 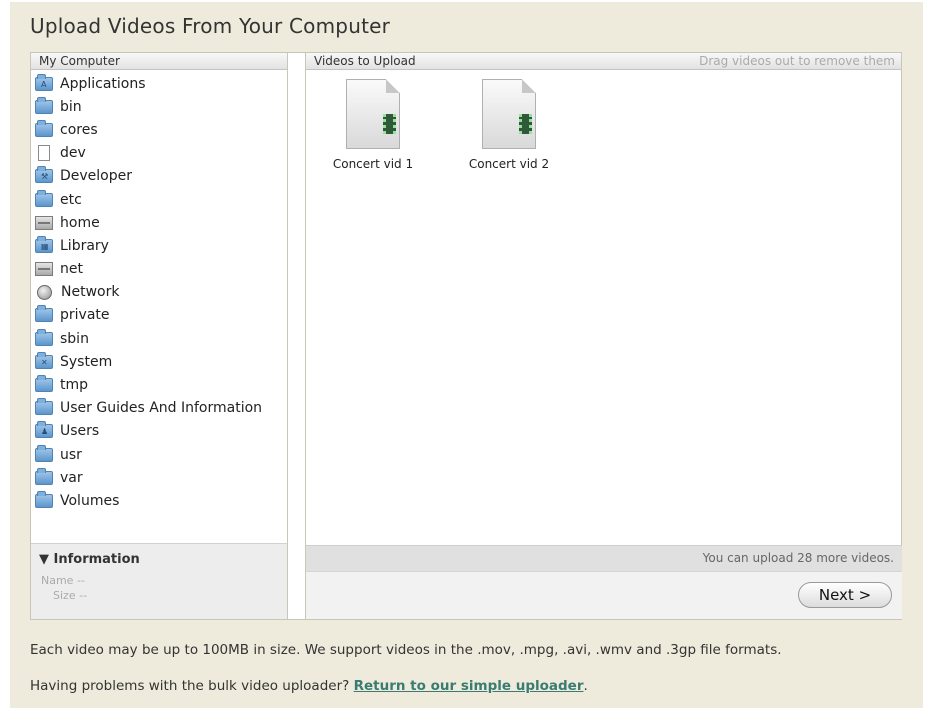 I want to click on tree-item-private: private, so click(x=159, y=315).